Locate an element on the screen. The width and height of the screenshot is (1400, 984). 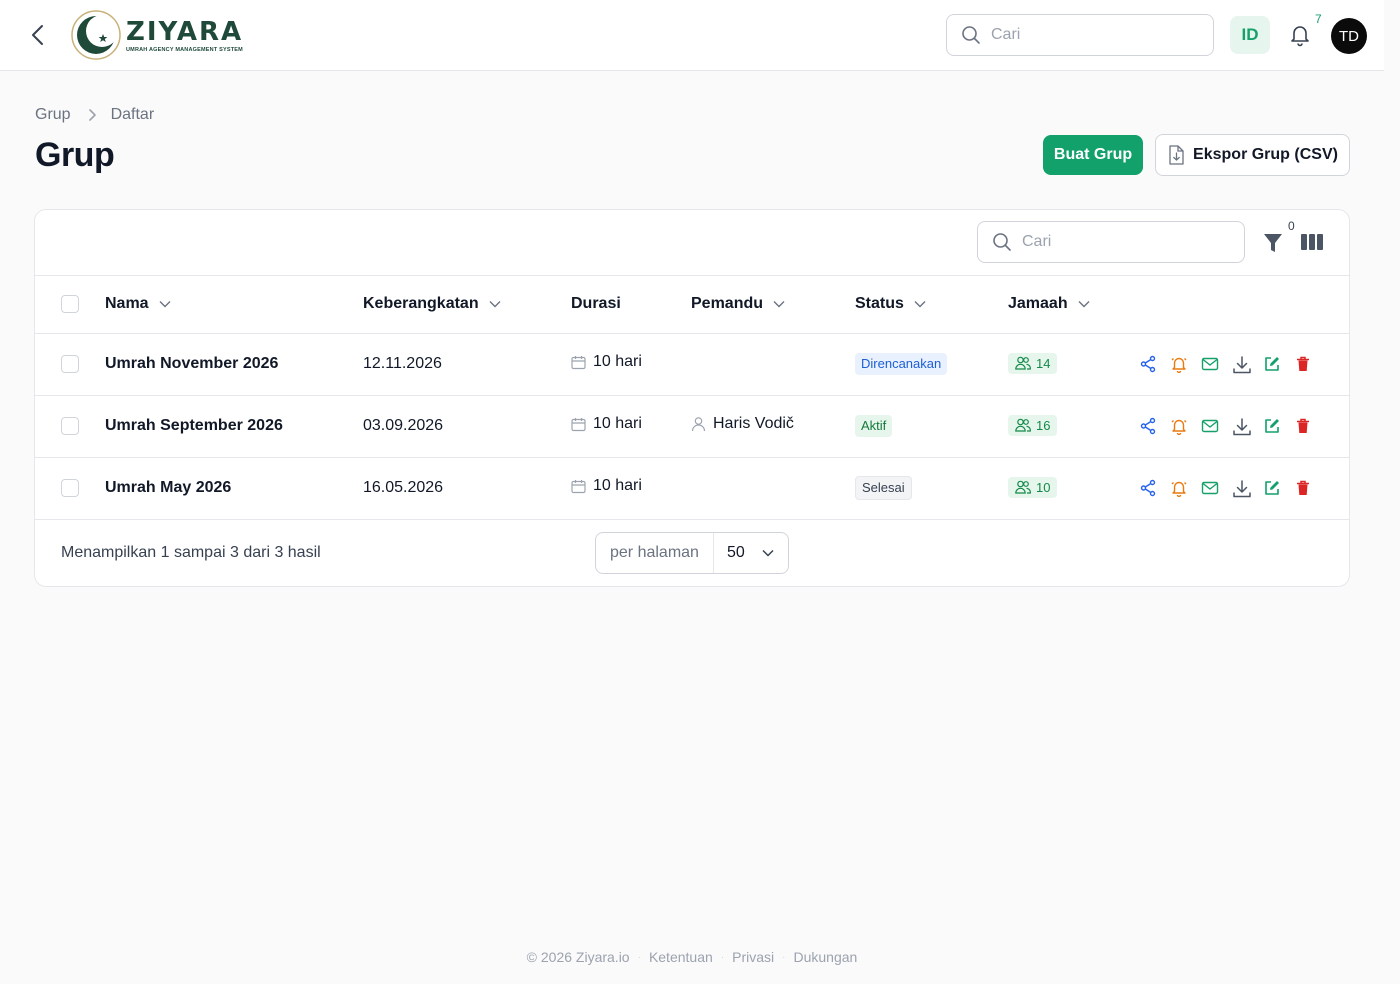
columns-toggle-button is located at coordinates (1312, 242).